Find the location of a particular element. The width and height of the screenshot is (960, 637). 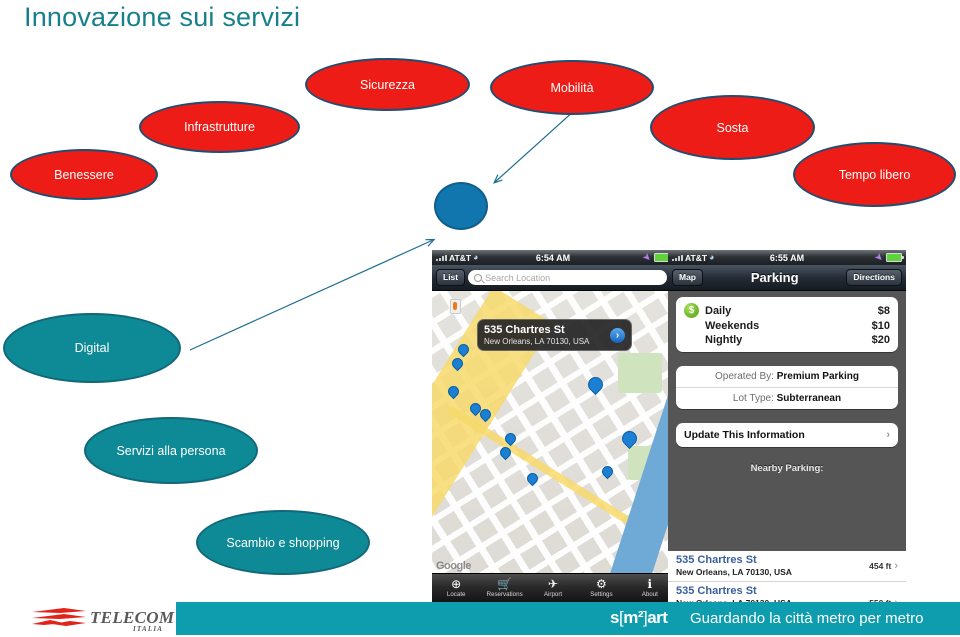

telecom-italia-logo: TELECOM ITALIA is located at coordinates (102, 620).